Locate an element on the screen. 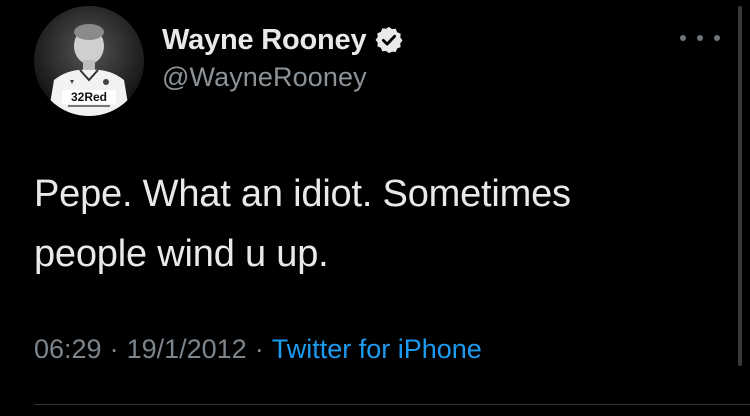  more-options-icon is located at coordinates (700, 38).